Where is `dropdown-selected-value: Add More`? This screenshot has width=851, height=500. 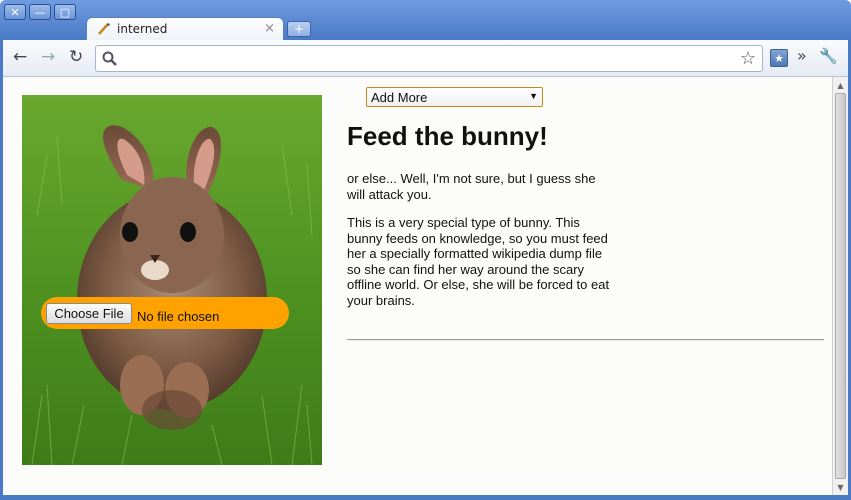
dropdown-selected-value: Add More is located at coordinates (399, 97).